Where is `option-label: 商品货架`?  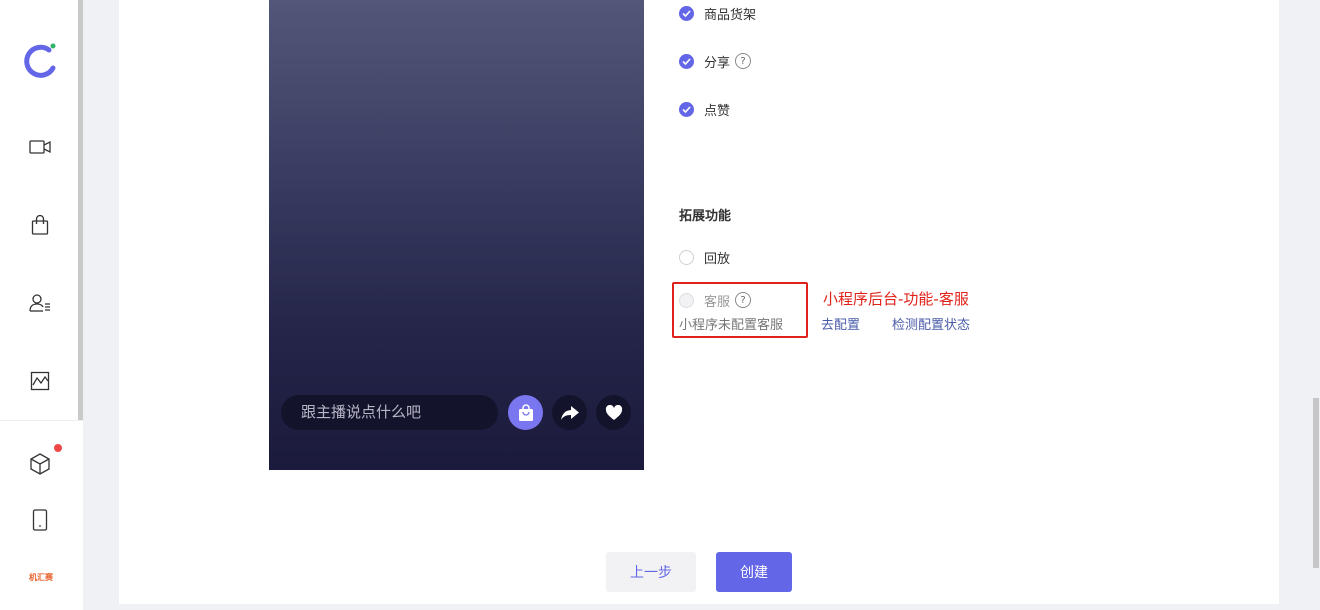
option-label: 商品货架 is located at coordinates (730, 15).